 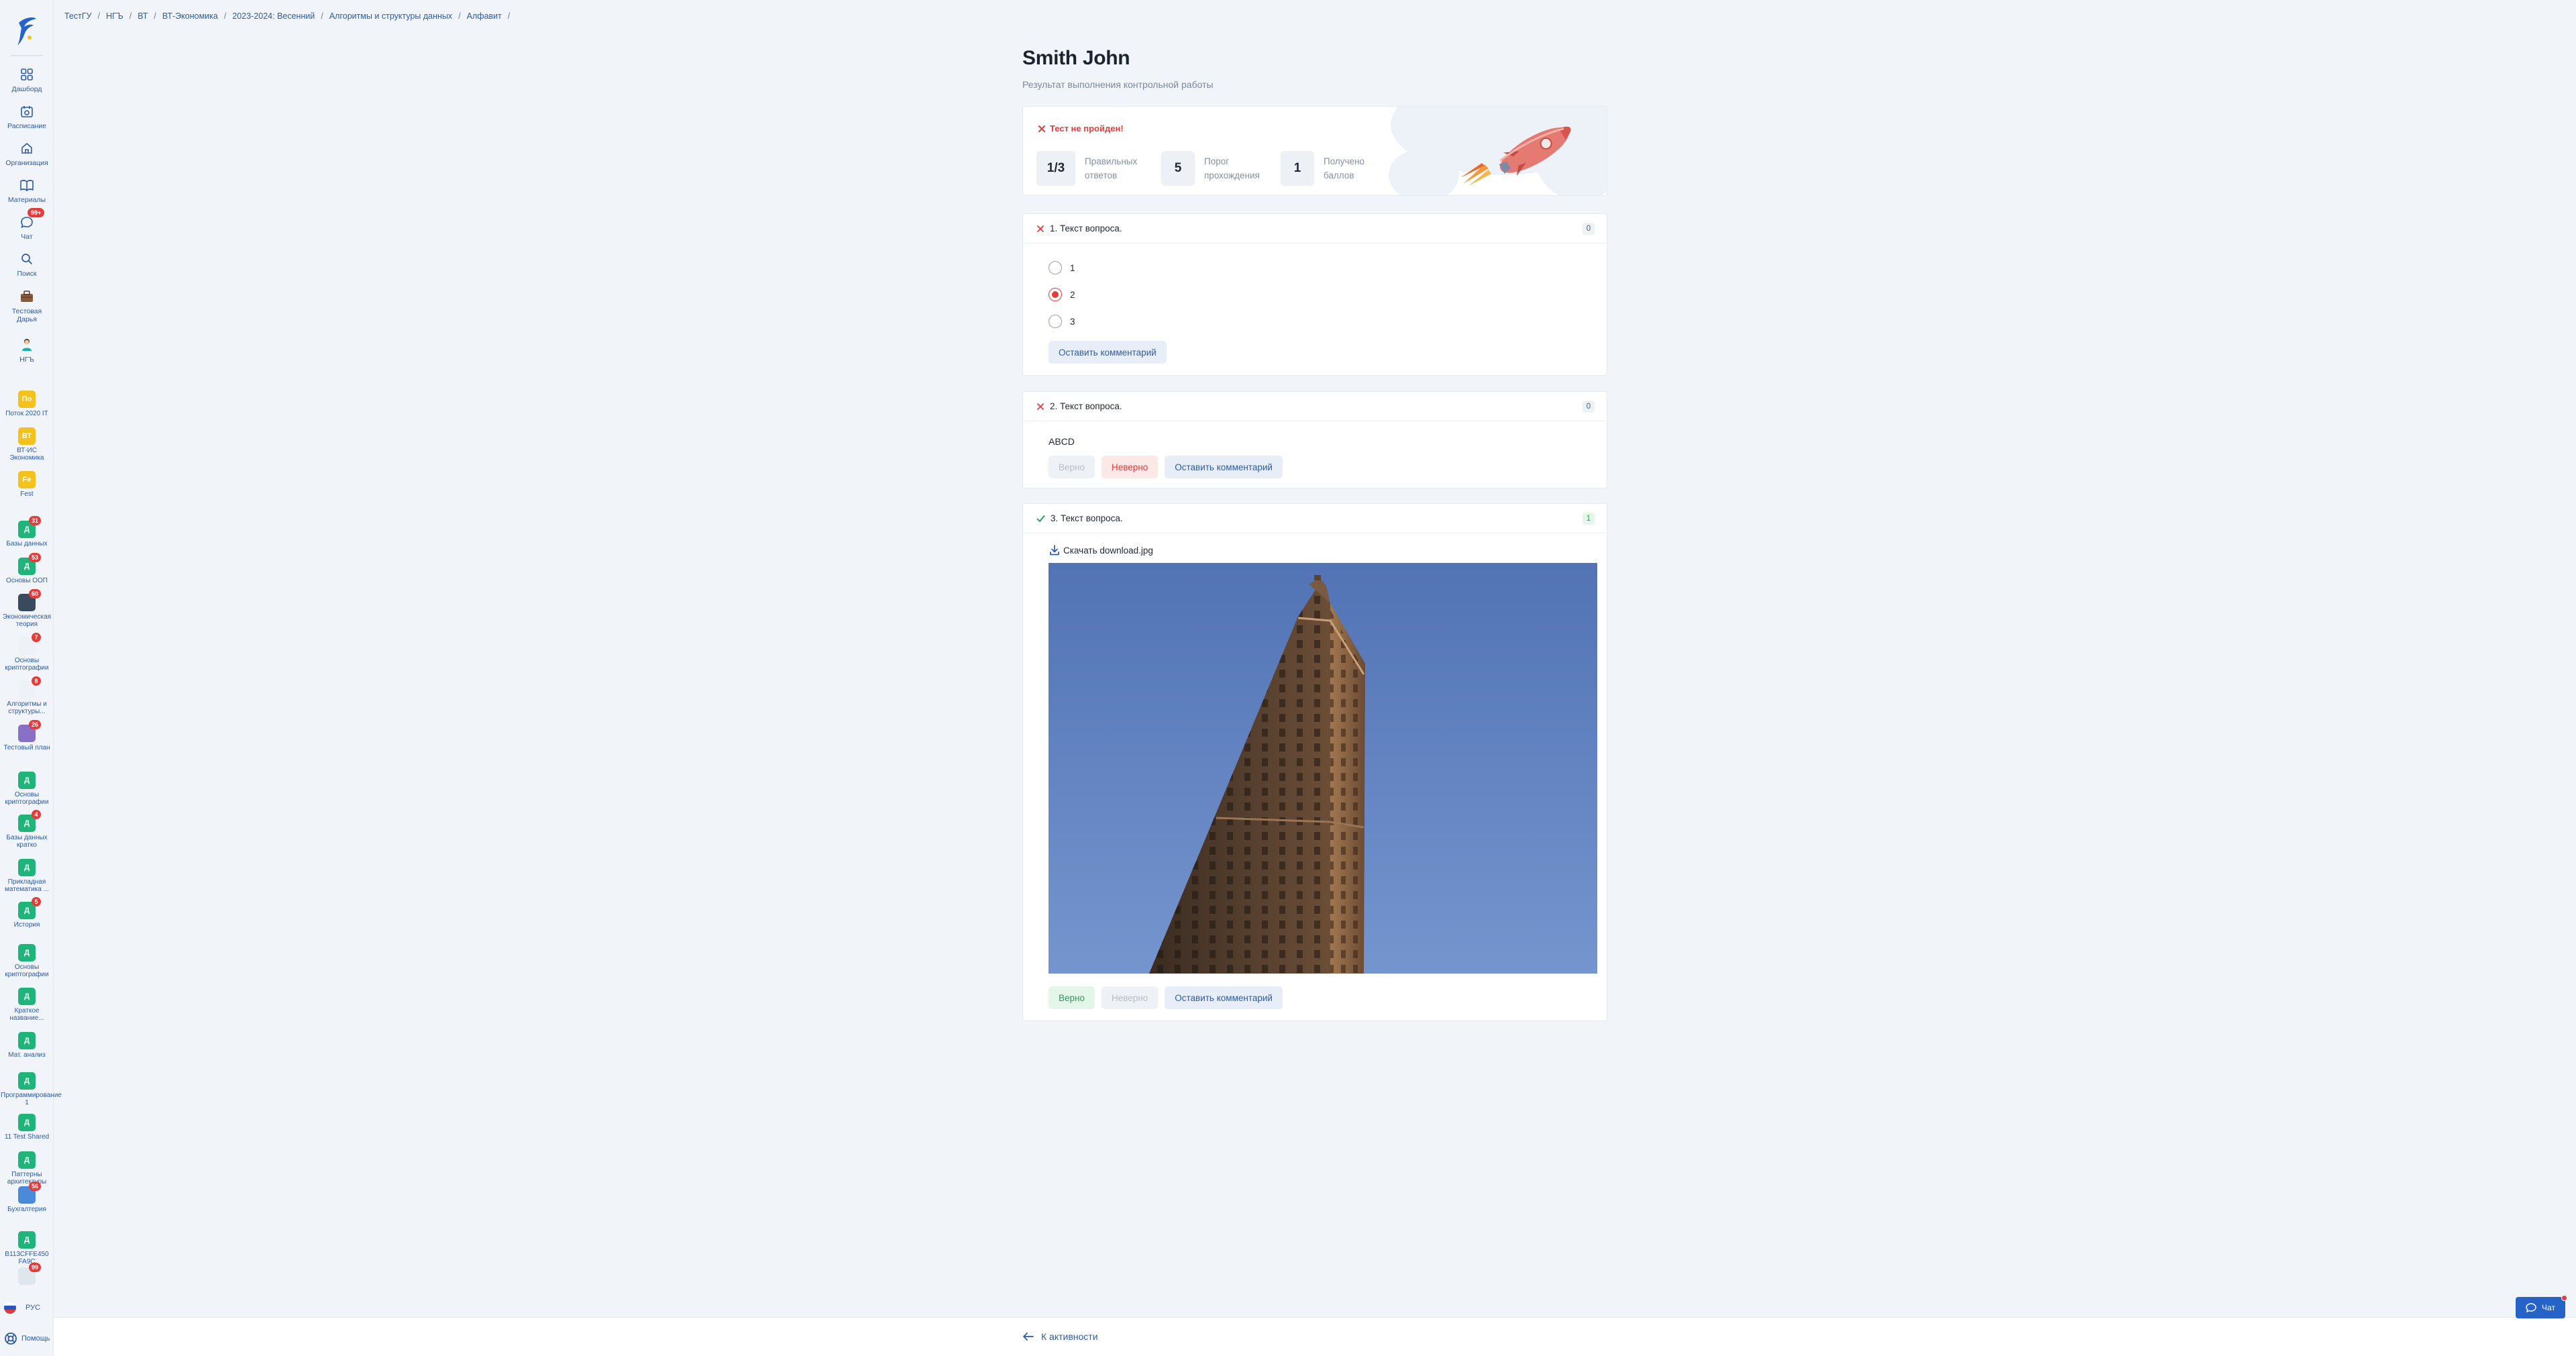 I want to click on download-attachment-link: Скачать download.jpg, so click(x=1101, y=550).